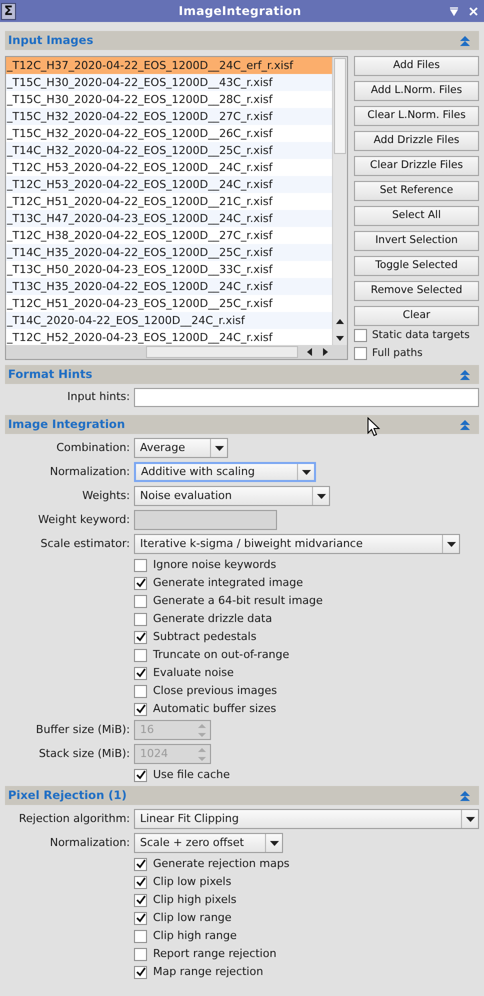 The image size is (484, 996). Describe the element at coordinates (51, 40) in the screenshot. I see `section-title: Input Images` at that location.